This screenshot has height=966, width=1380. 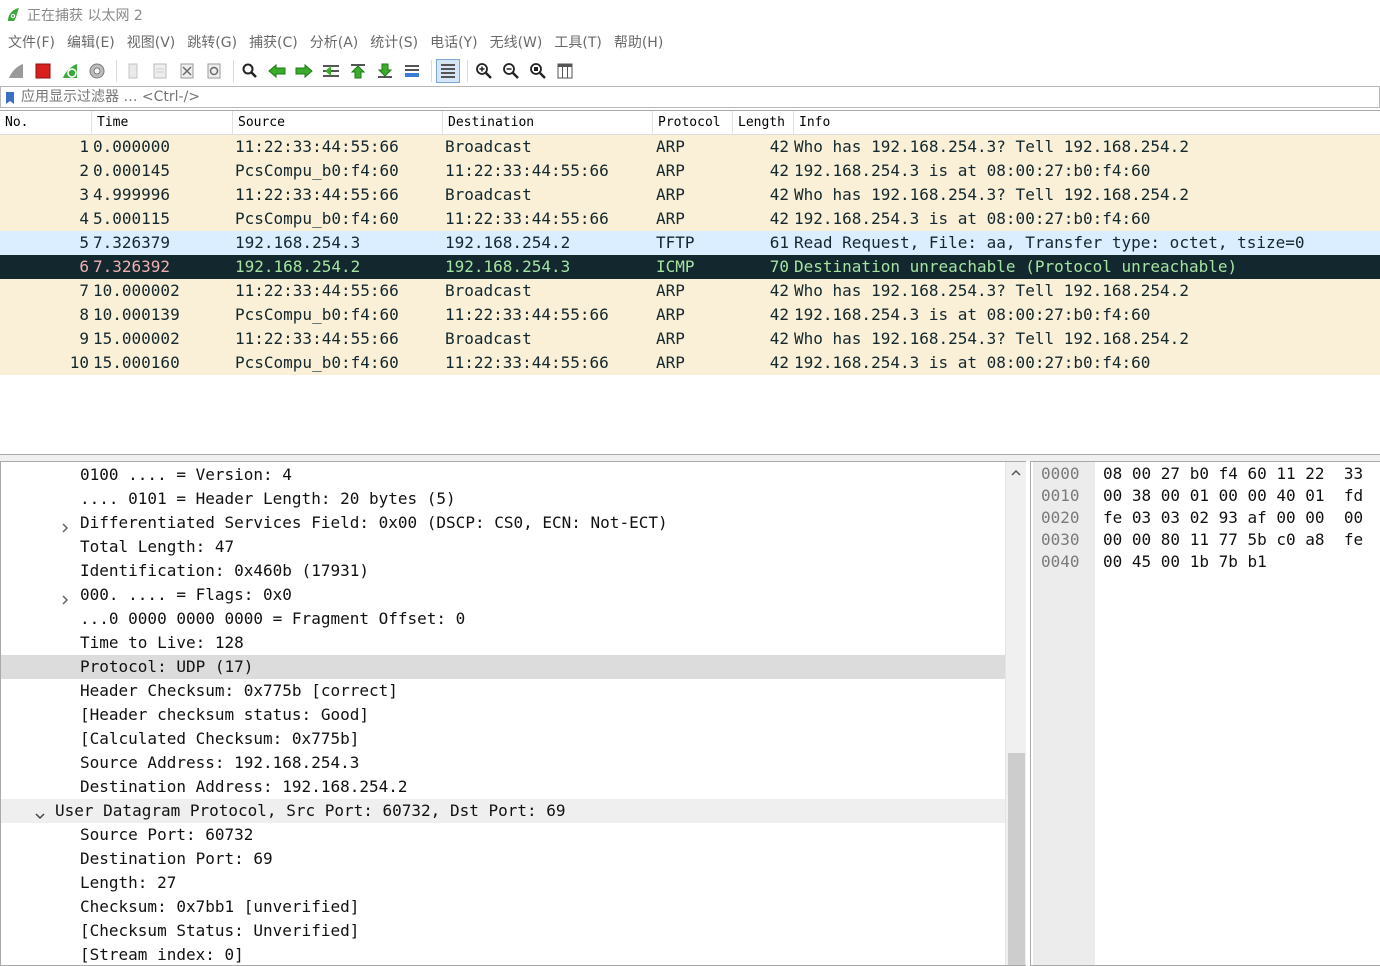 What do you see at coordinates (1233, 518) in the screenshot?
I see `byte-hex: fe 03 03 02 93 af 00 00 00` at bounding box center [1233, 518].